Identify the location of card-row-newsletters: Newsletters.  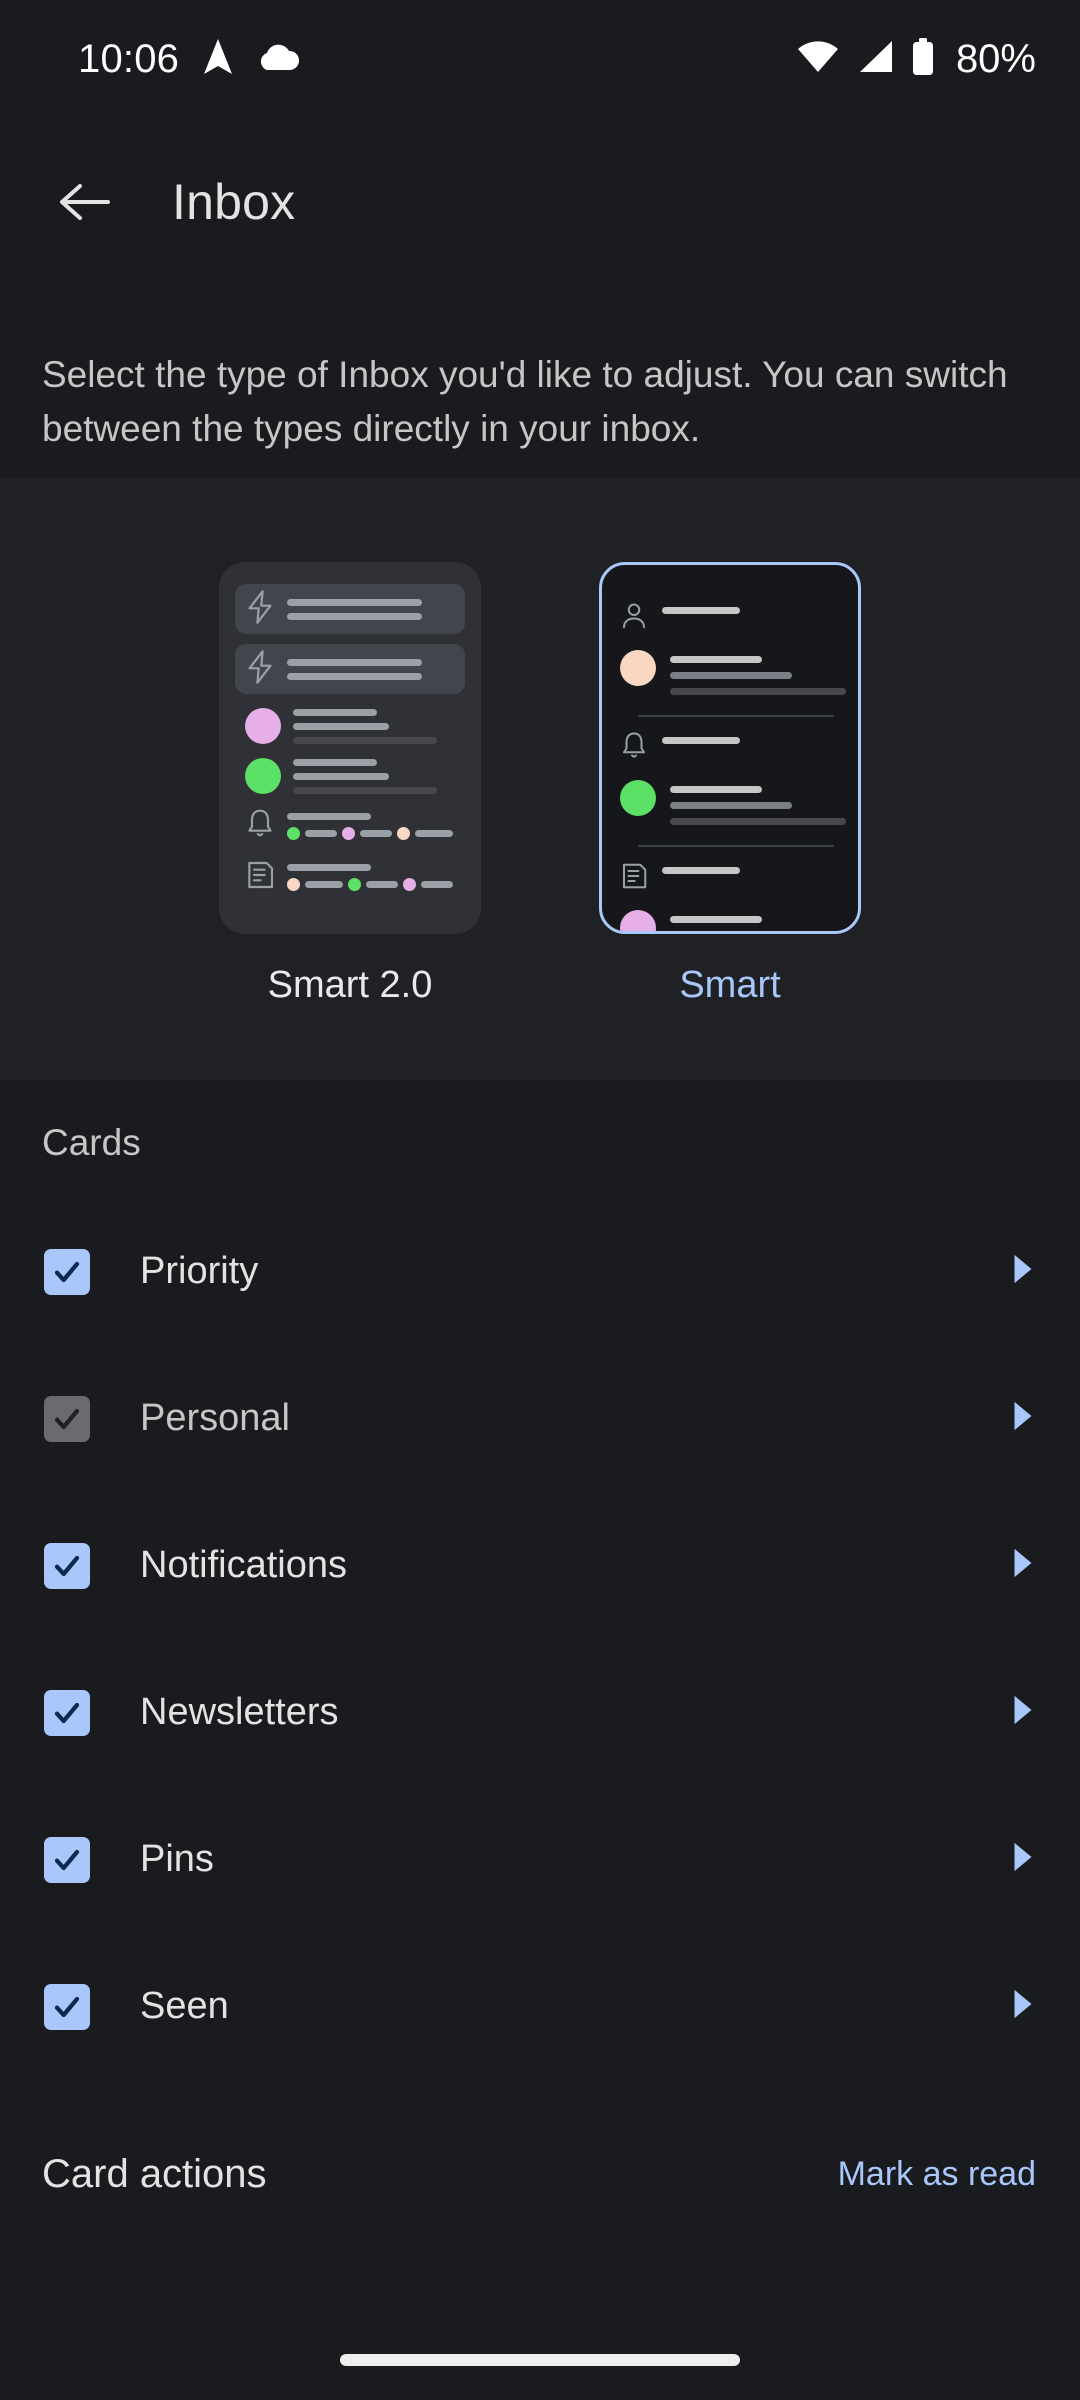
(540, 1712).